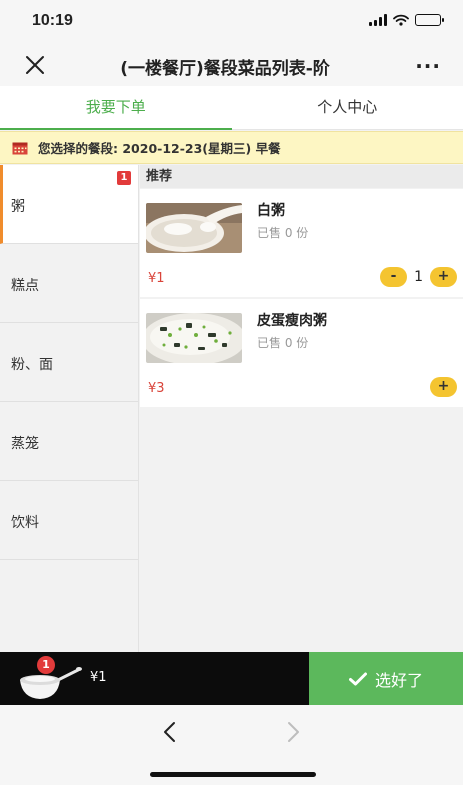 Image resolution: width=463 pixels, height=785 pixels. What do you see at coordinates (25, 286) in the screenshot?
I see `category-label: 糕点` at bounding box center [25, 286].